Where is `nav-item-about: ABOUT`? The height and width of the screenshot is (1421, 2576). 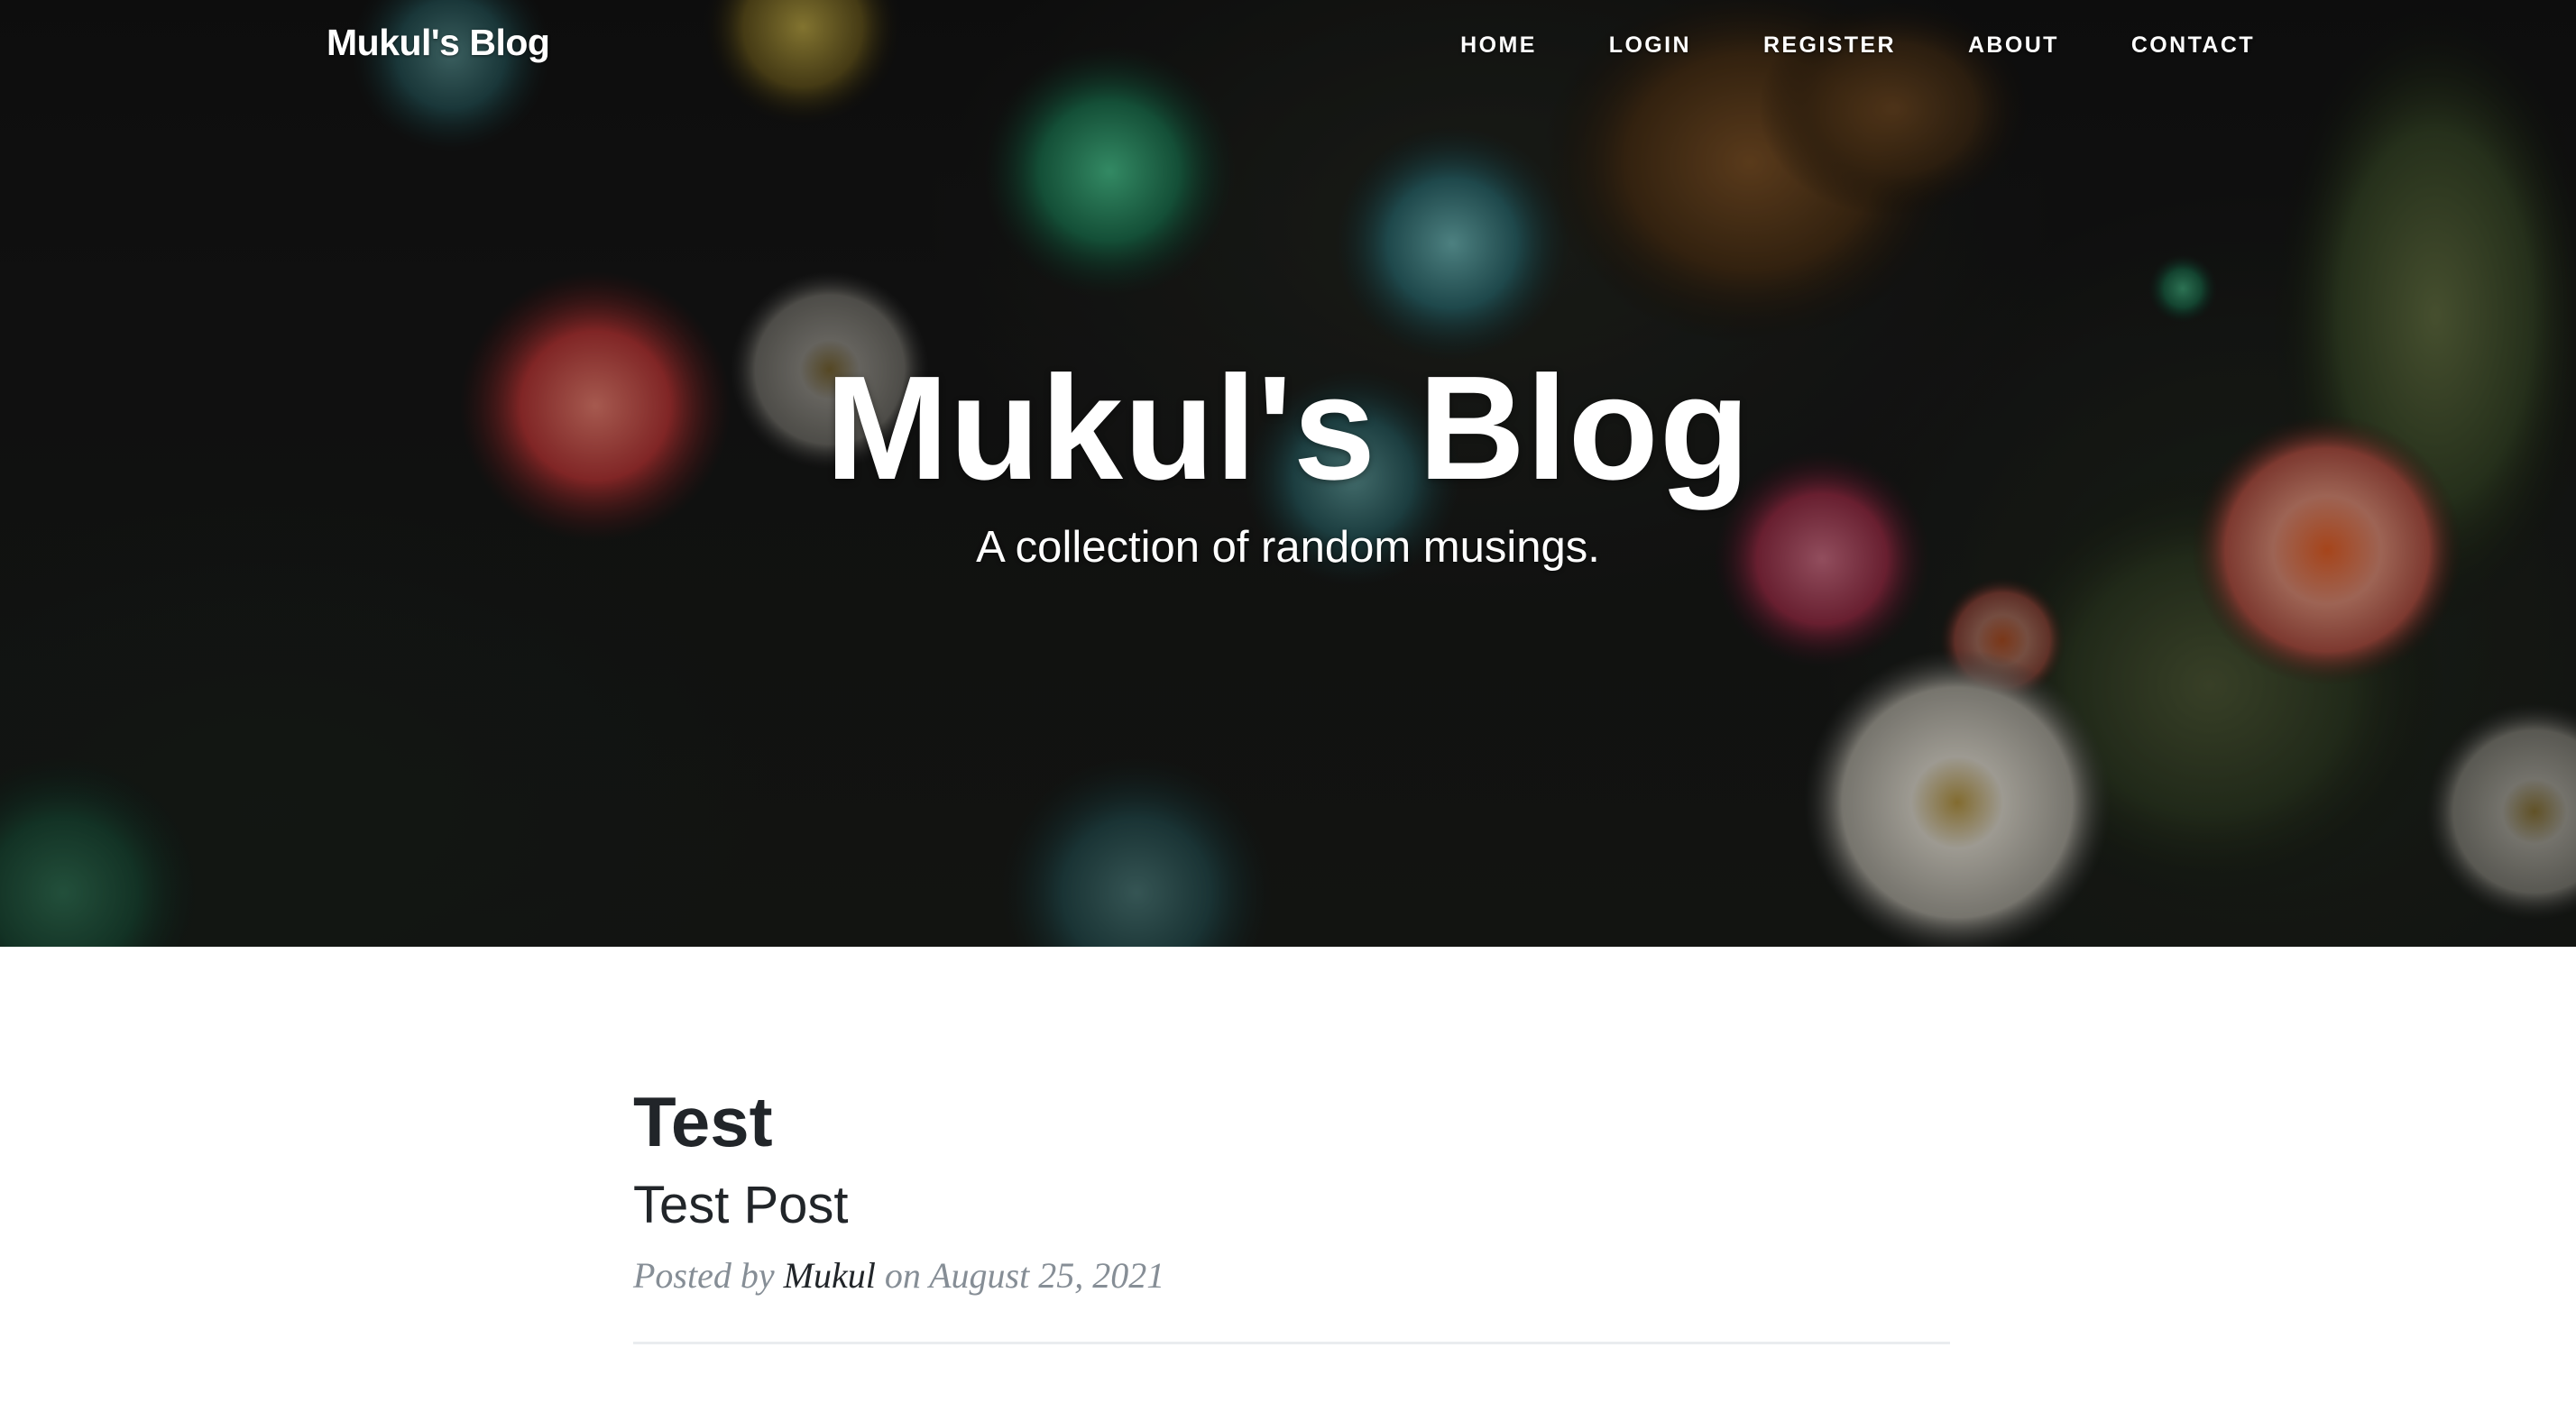 nav-item-about: ABOUT is located at coordinates (2013, 45).